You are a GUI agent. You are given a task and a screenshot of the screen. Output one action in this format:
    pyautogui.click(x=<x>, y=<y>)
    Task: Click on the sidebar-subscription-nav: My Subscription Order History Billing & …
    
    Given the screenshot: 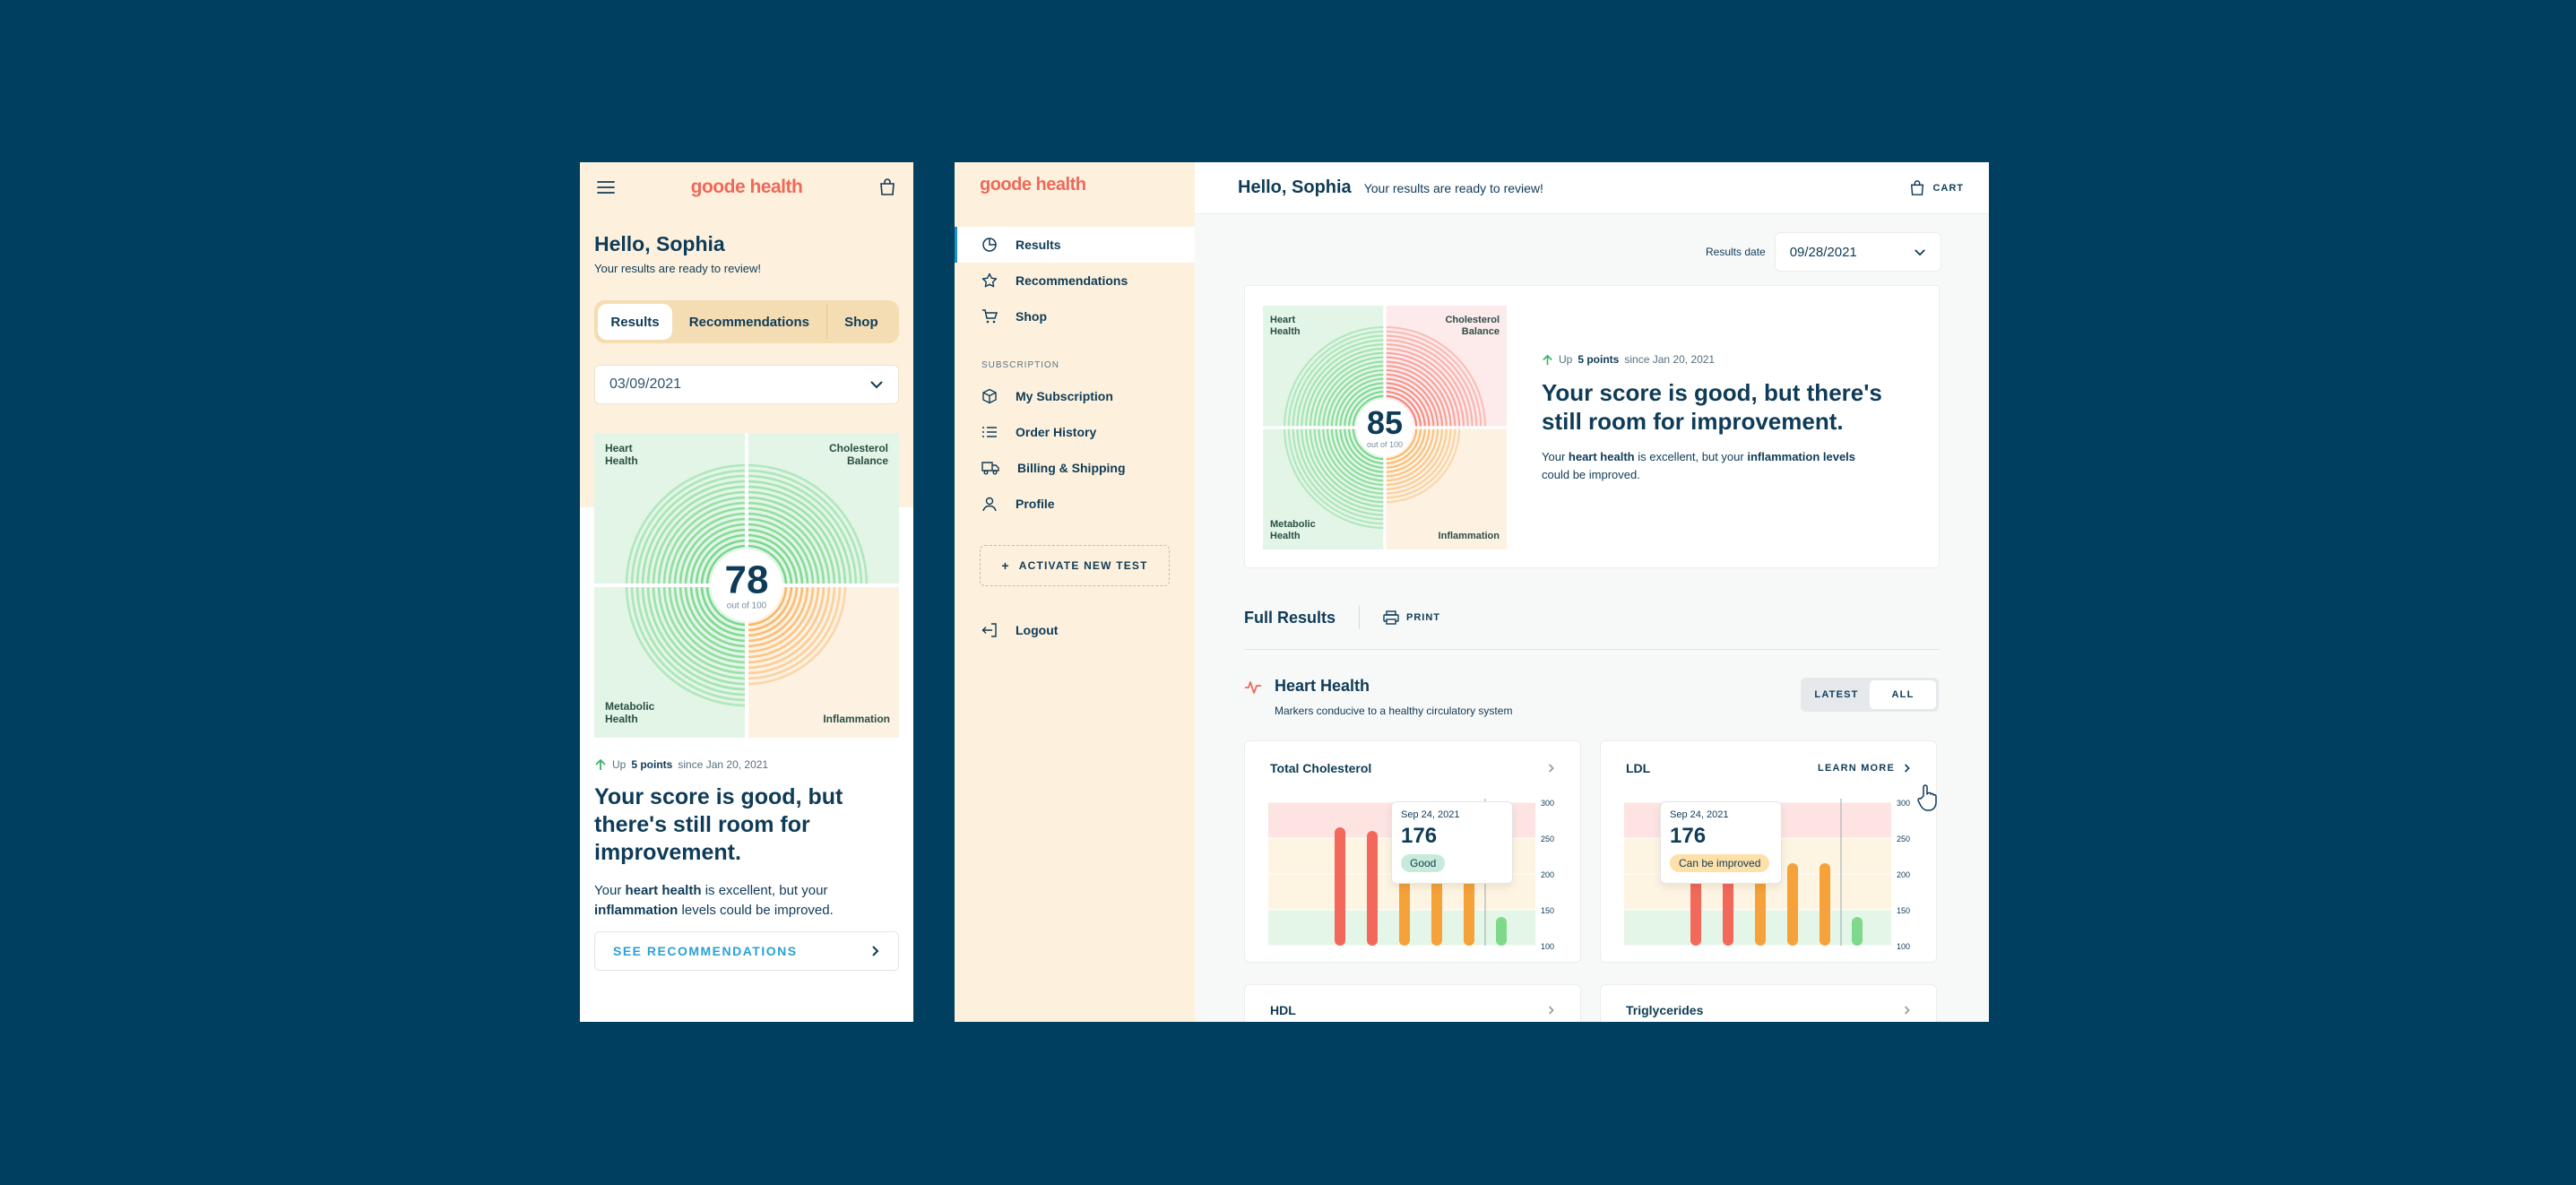 What is the action you would take?
    pyautogui.click(x=1075, y=450)
    